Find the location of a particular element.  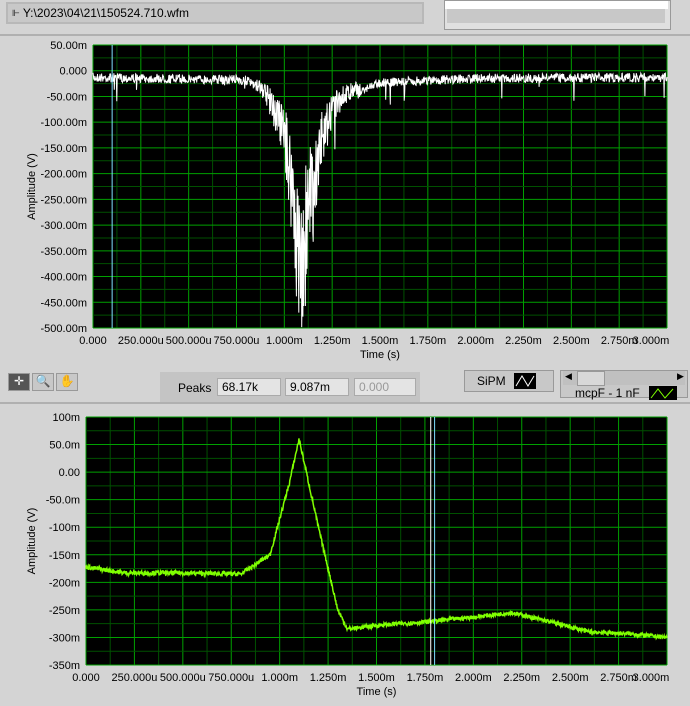

pan-hand-icon: ✋ is located at coordinates (67, 382).